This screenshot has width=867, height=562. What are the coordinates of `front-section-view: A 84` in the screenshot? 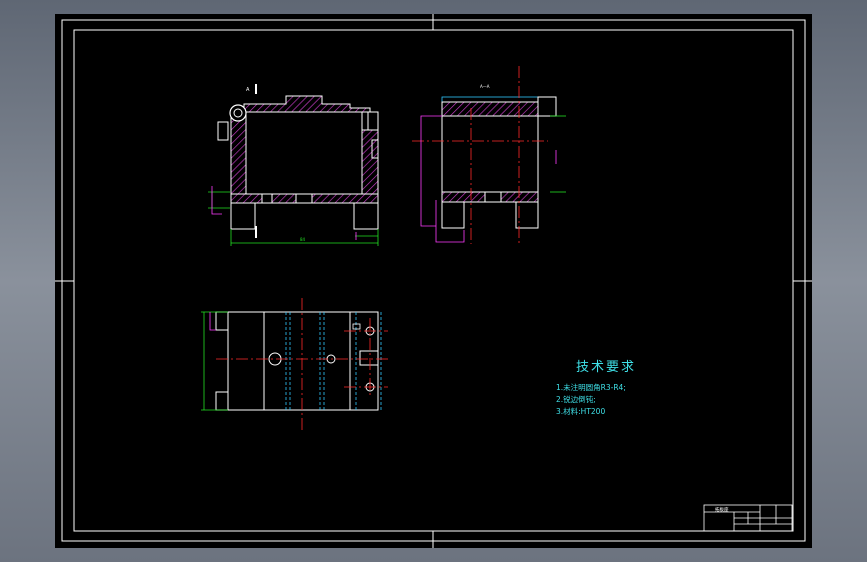 It's located at (293, 165).